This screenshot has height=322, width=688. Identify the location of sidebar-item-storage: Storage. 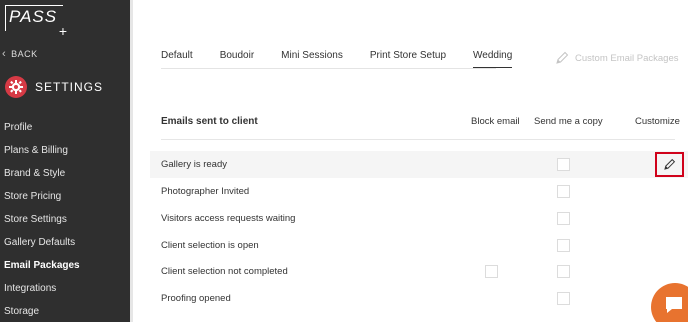
(65, 311).